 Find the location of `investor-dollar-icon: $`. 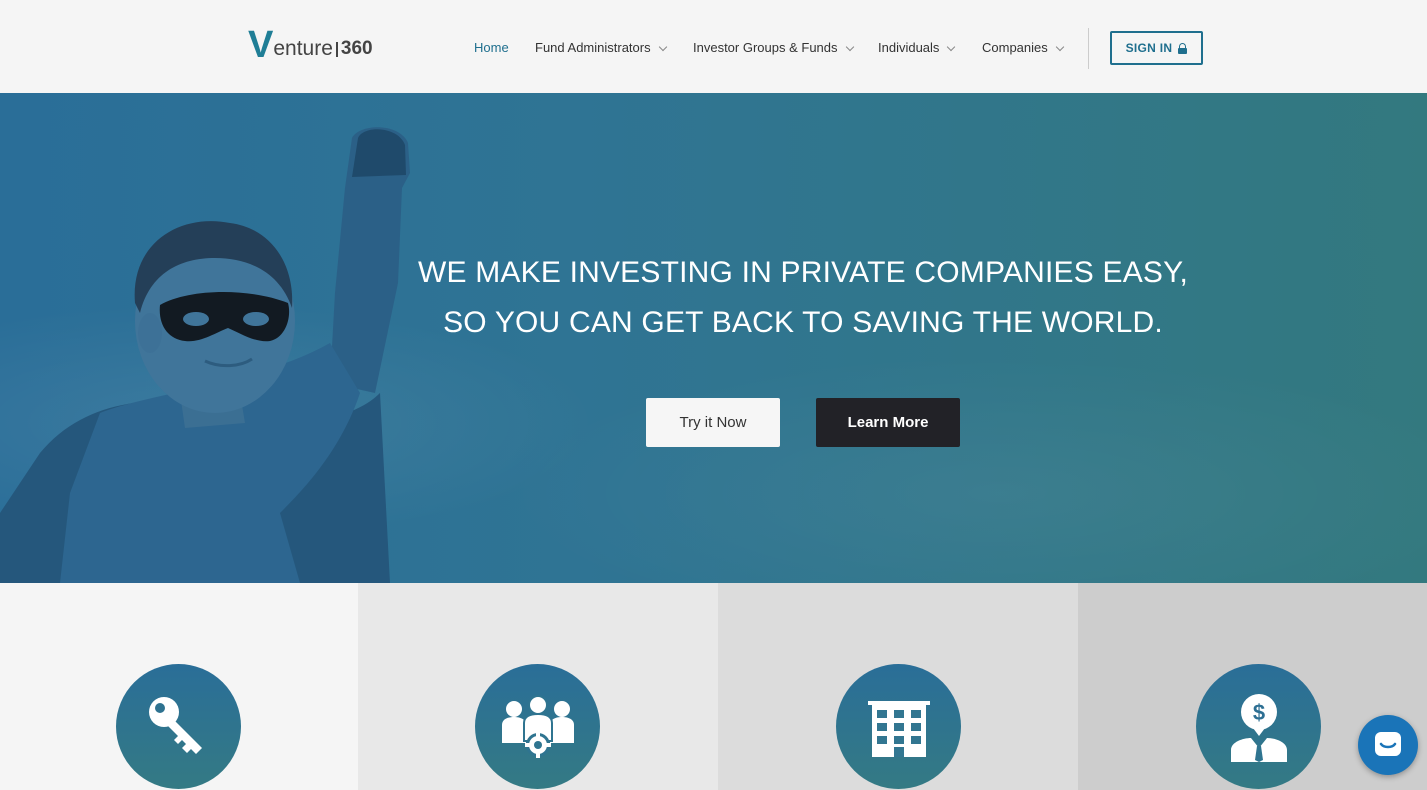

investor-dollar-icon: $ is located at coordinates (1258, 727).